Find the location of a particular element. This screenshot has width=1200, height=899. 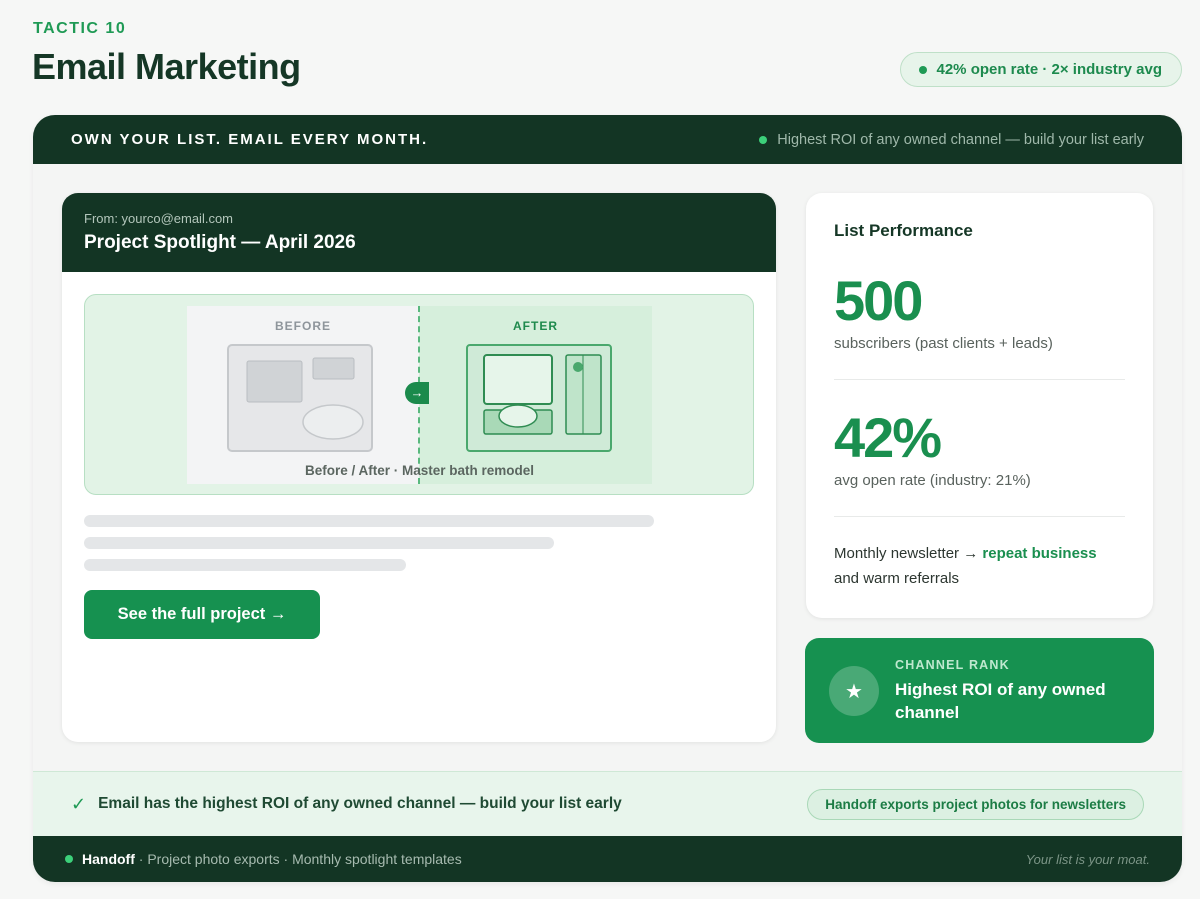

channel-rank-label: CHANNEL RANK is located at coordinates (952, 665).